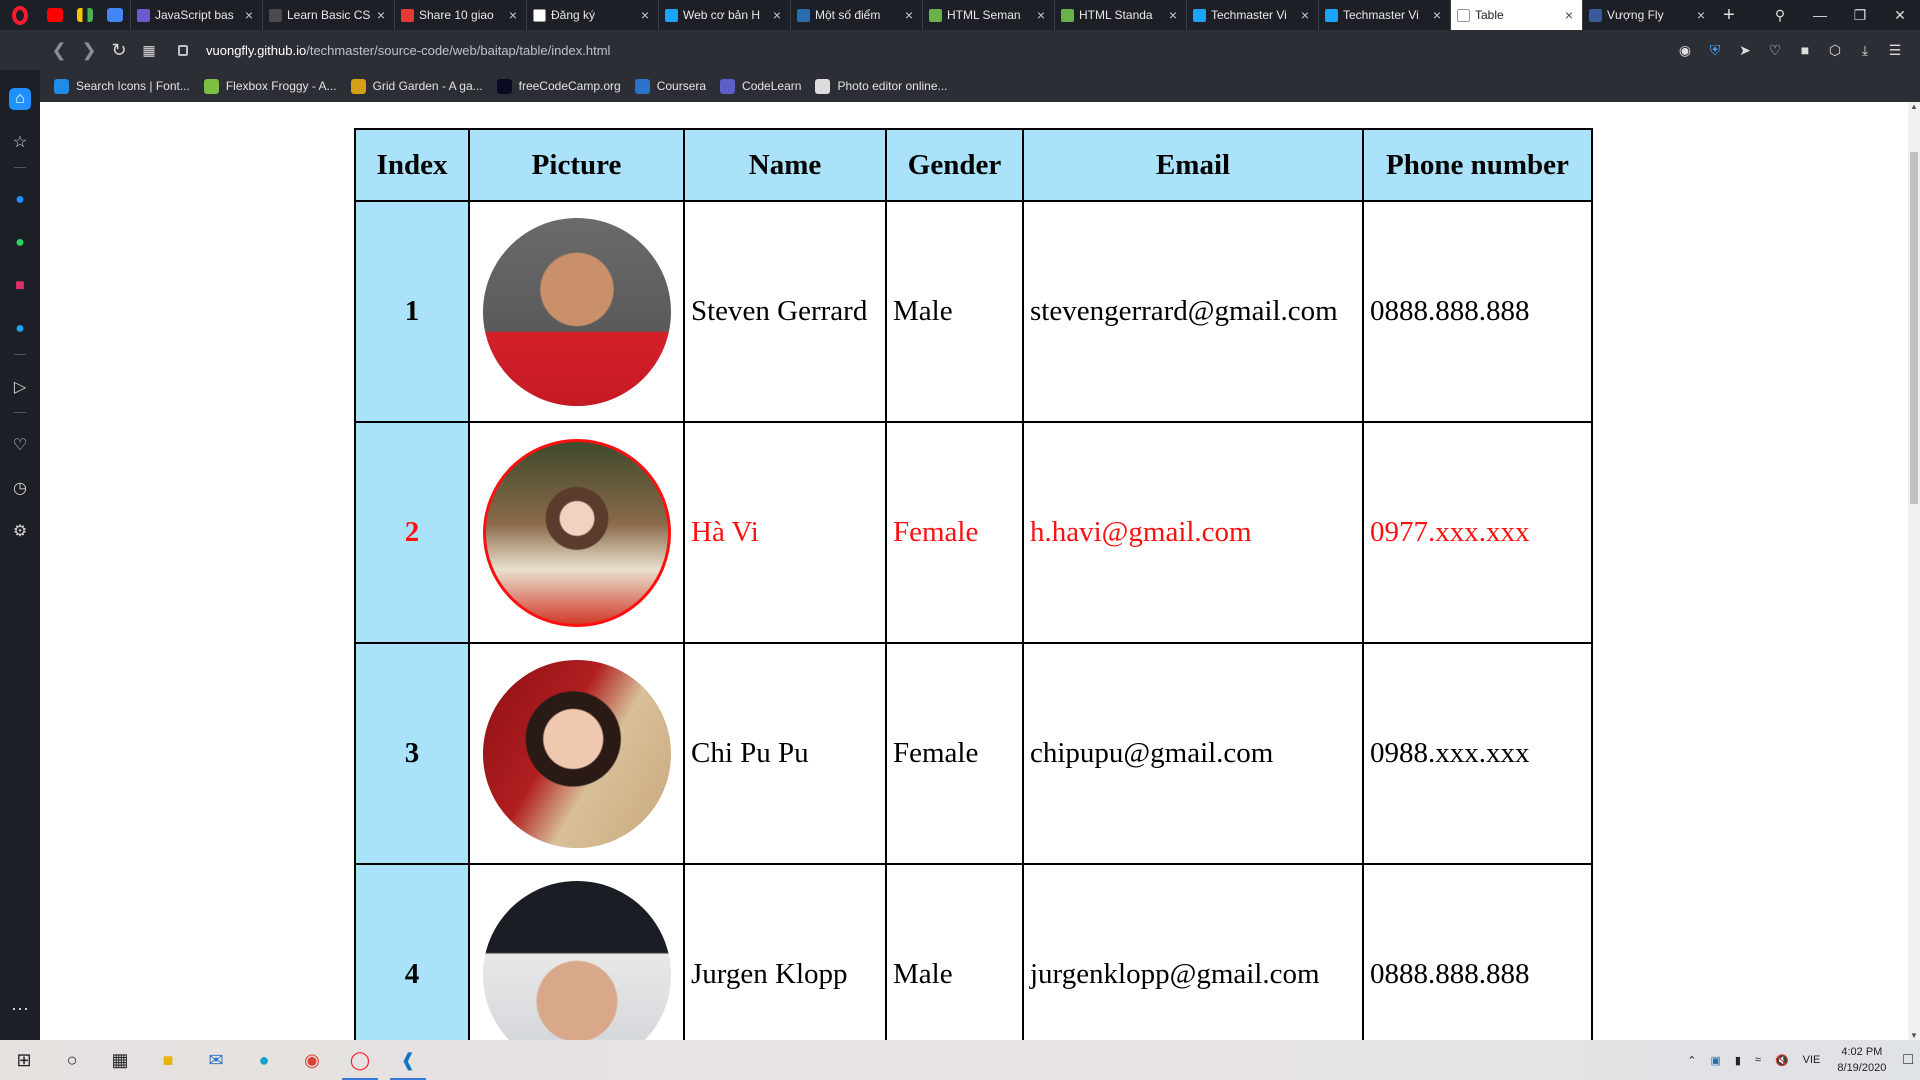 This screenshot has height=1080, width=1920. Describe the element at coordinates (1516, 15) in the screenshot. I see `browser-tab: Table ×` at that location.